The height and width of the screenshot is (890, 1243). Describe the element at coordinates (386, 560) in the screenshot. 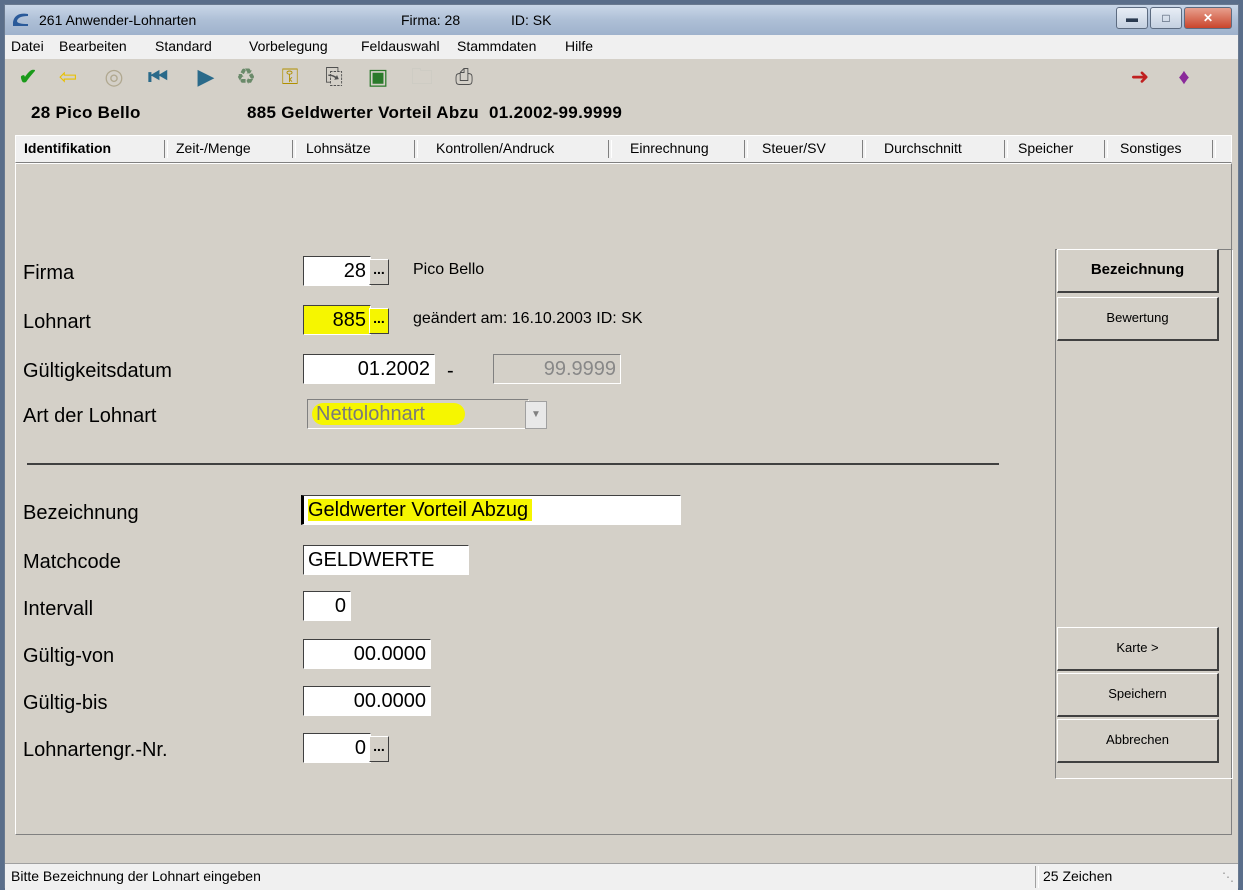

I see `matchcode-input: GELDWERTE` at that location.